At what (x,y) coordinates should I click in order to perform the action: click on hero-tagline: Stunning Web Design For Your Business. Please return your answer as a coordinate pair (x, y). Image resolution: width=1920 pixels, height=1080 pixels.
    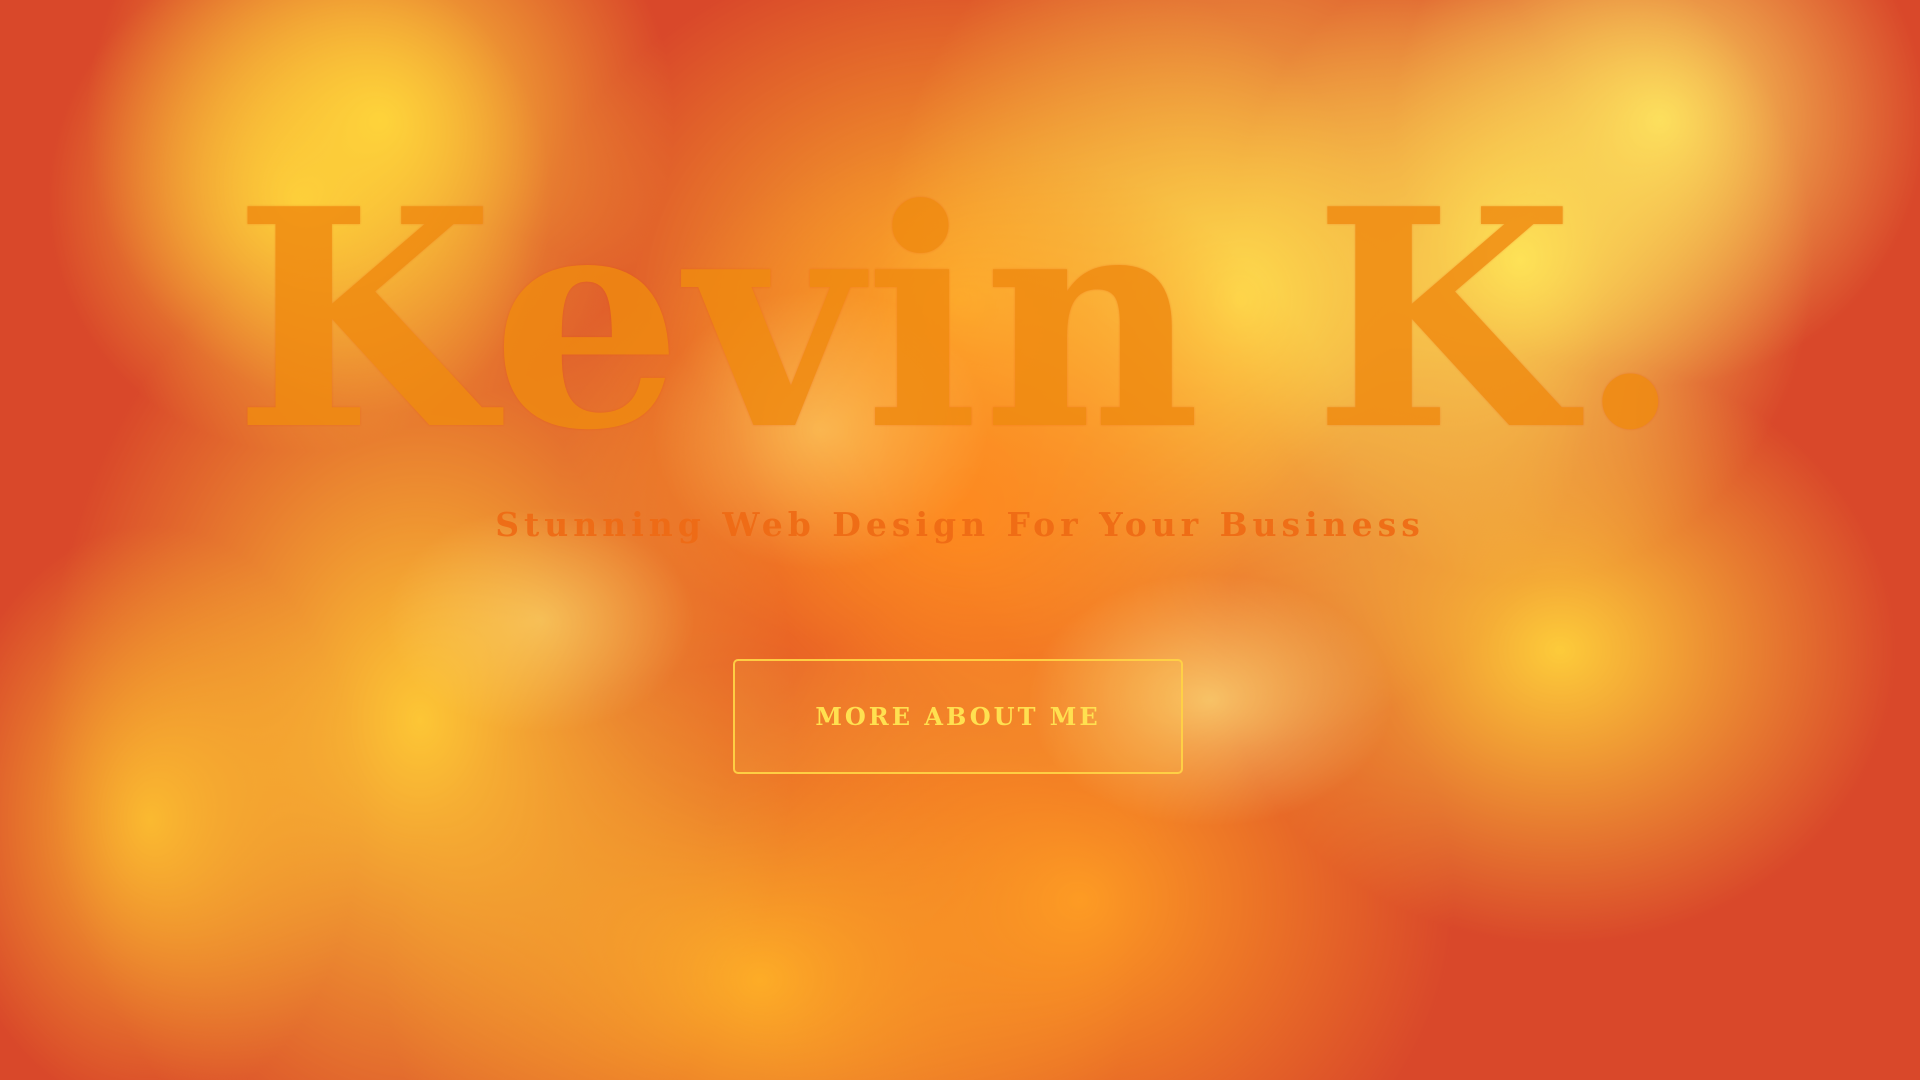
    Looking at the image, I should click on (960, 524).